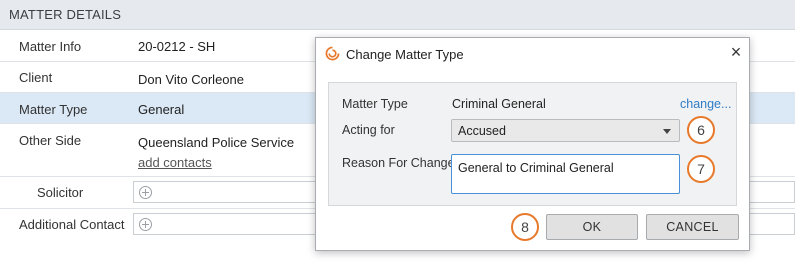 The image size is (795, 273). I want to click on section-header: MATTER DETAILS, so click(397, 15).